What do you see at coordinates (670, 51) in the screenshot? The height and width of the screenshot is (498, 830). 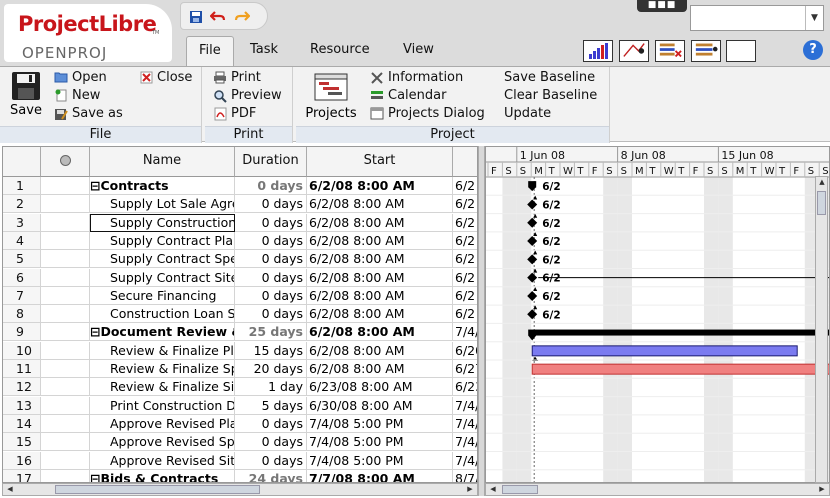 I see `resource-usage-icon` at bounding box center [670, 51].